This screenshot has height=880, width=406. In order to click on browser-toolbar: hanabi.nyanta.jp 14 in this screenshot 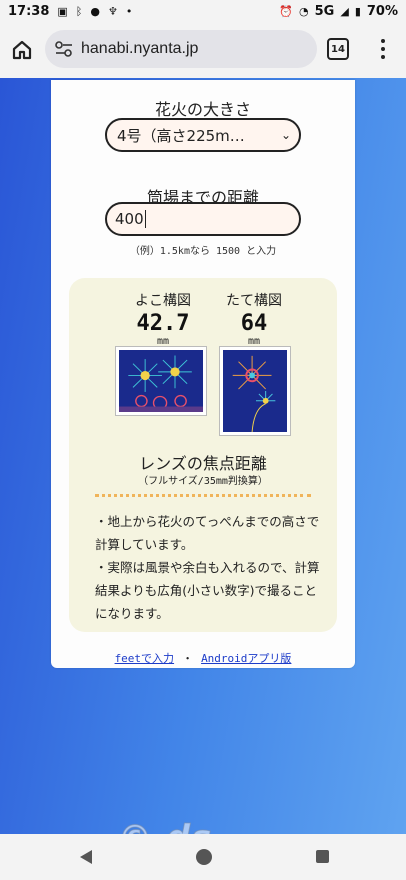, I will do `click(203, 50)`.